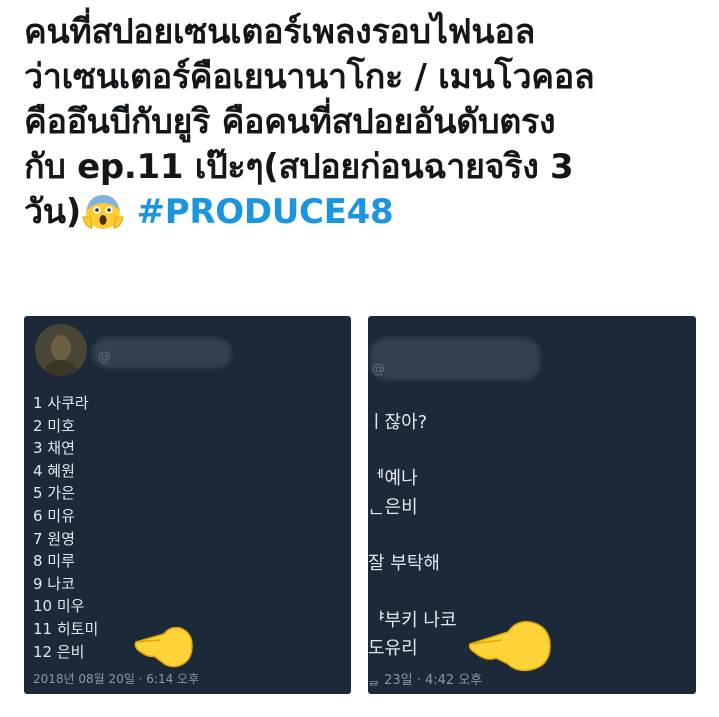  Describe the element at coordinates (398, 422) in the screenshot. I see `text-line: ㅣ잖아?` at that location.